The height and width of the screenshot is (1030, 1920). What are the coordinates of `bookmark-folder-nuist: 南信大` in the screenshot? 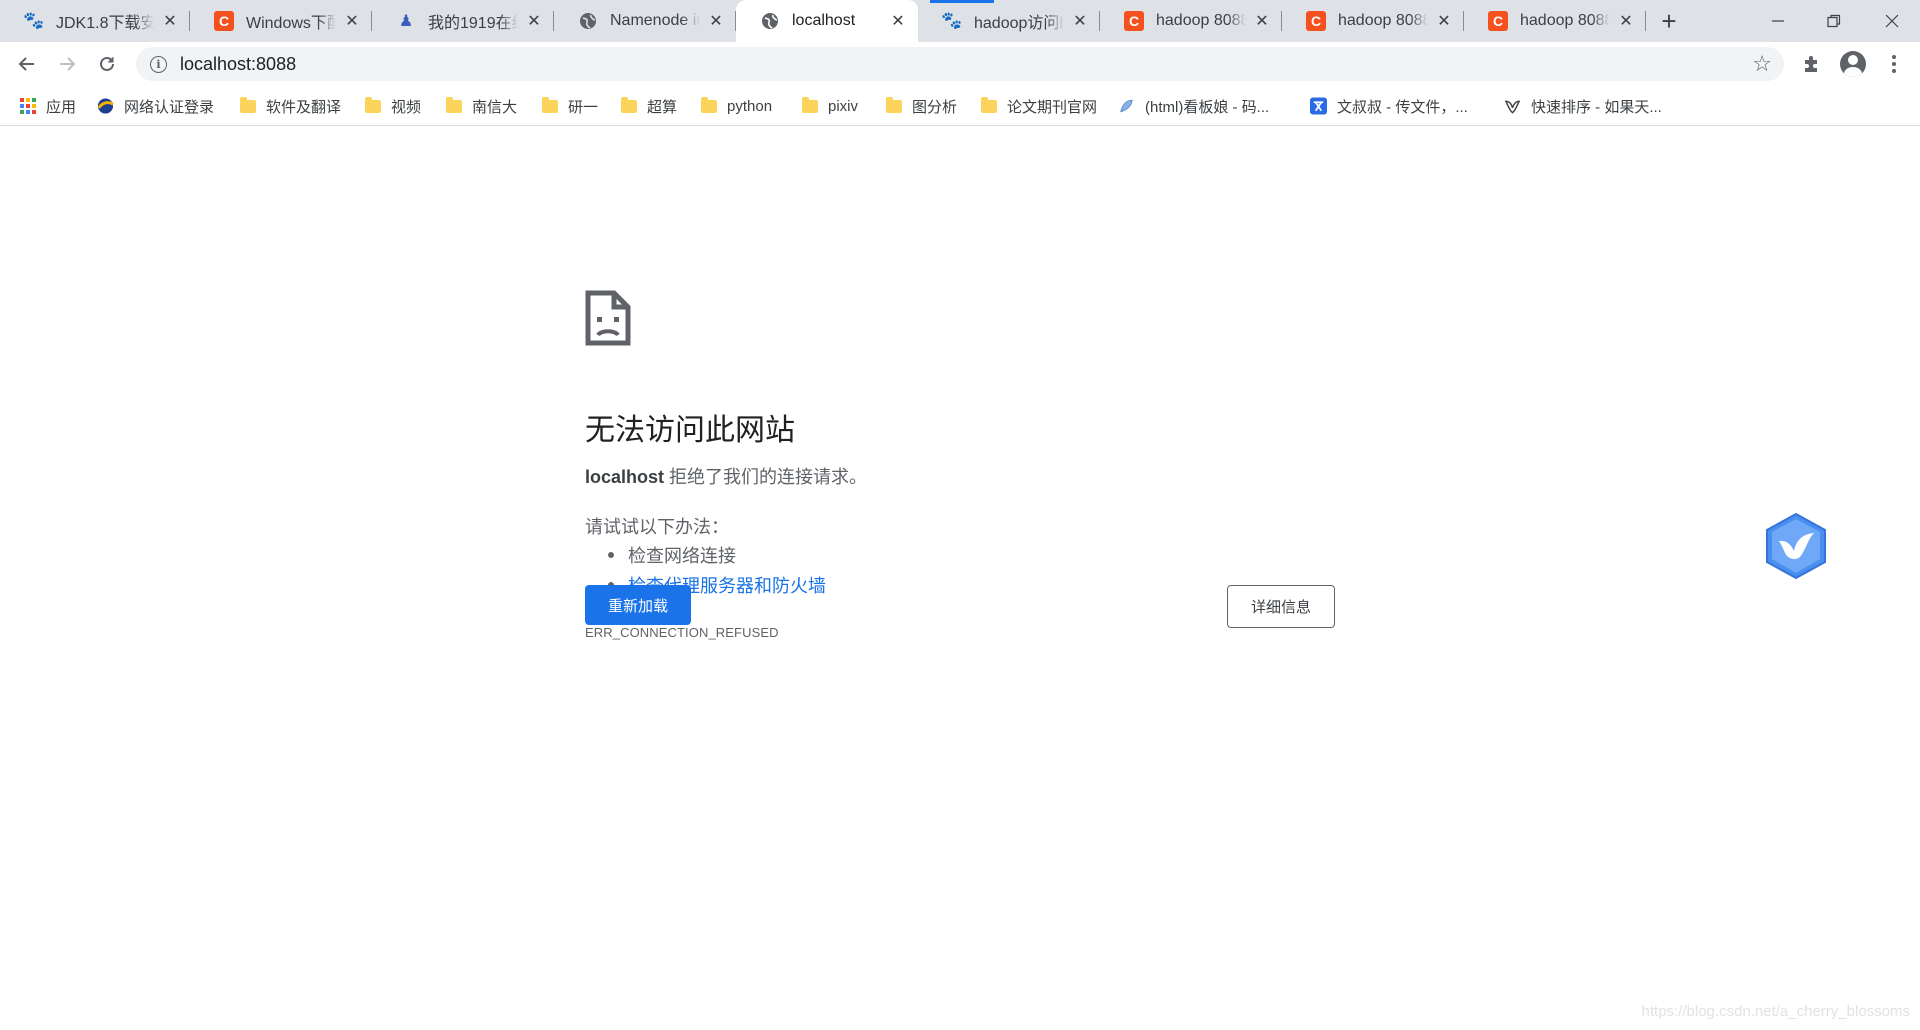 It's located at (481, 106).